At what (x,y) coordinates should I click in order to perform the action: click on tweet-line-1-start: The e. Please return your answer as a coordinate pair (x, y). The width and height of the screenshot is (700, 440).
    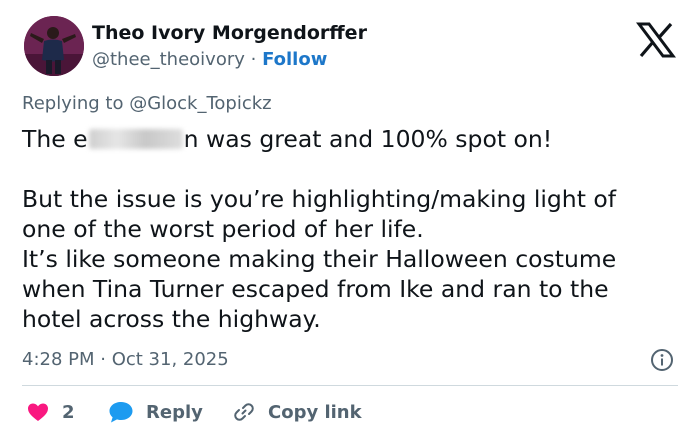
    Looking at the image, I should click on (55, 139).